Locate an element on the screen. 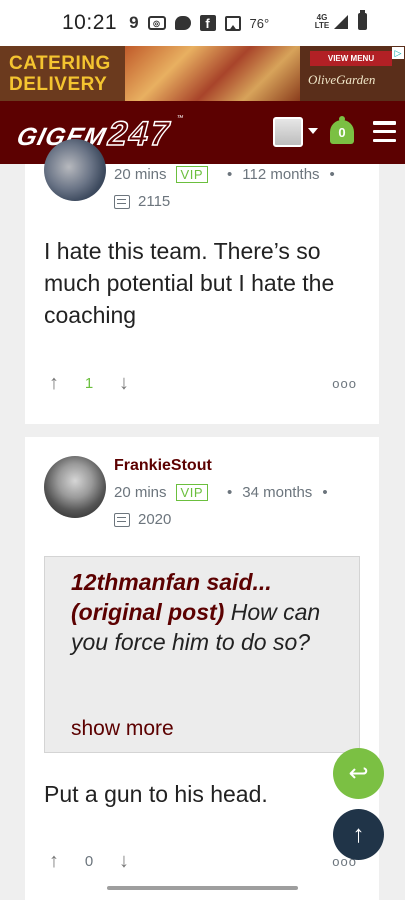 The image size is (405, 900). temperature: 76° is located at coordinates (259, 23).